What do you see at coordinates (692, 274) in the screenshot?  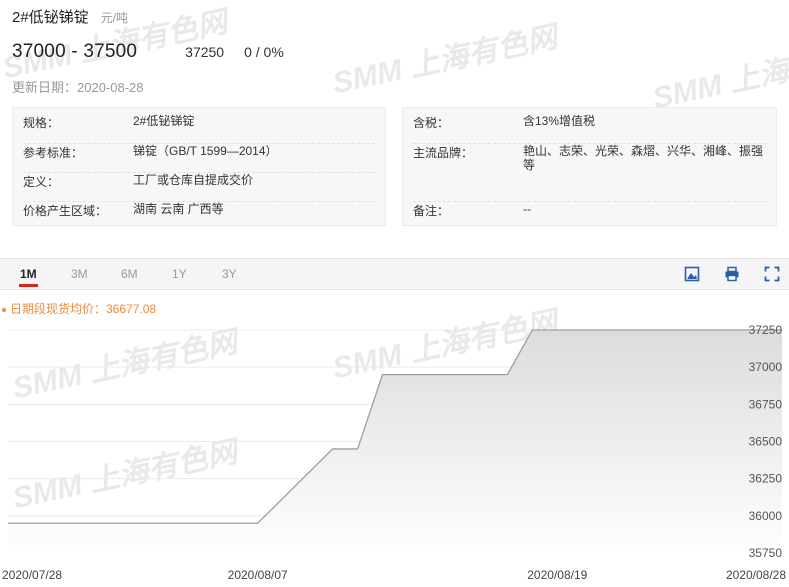 I see `image-save-icon` at bounding box center [692, 274].